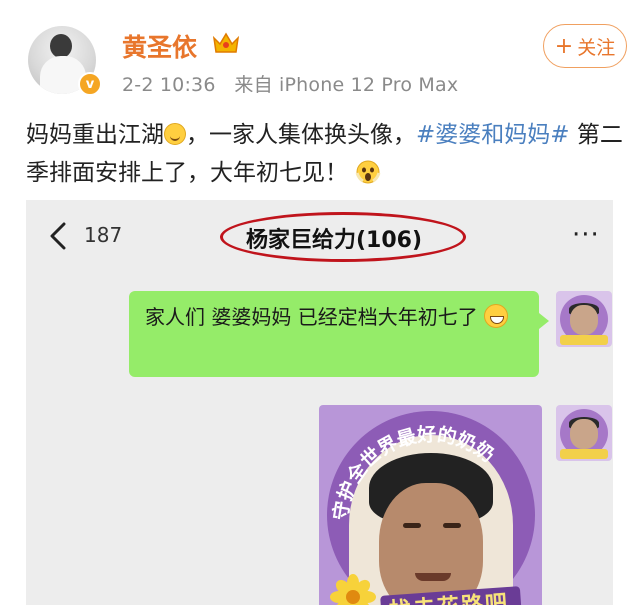 This screenshot has width=640, height=605. Describe the element at coordinates (311, 317) in the screenshot. I see `message-text: 家人们 婆婆妈妈 已经定档大年初七了` at that location.